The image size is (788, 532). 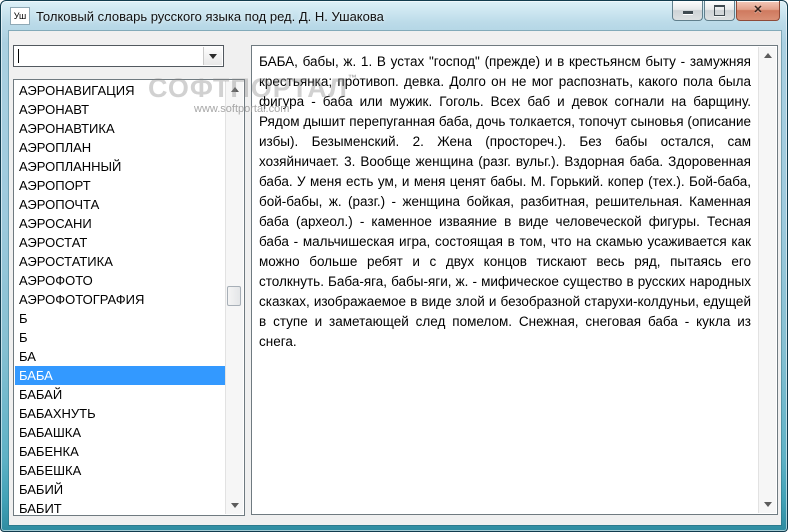 What do you see at coordinates (767, 280) in the screenshot?
I see `definition-scrollbar` at bounding box center [767, 280].